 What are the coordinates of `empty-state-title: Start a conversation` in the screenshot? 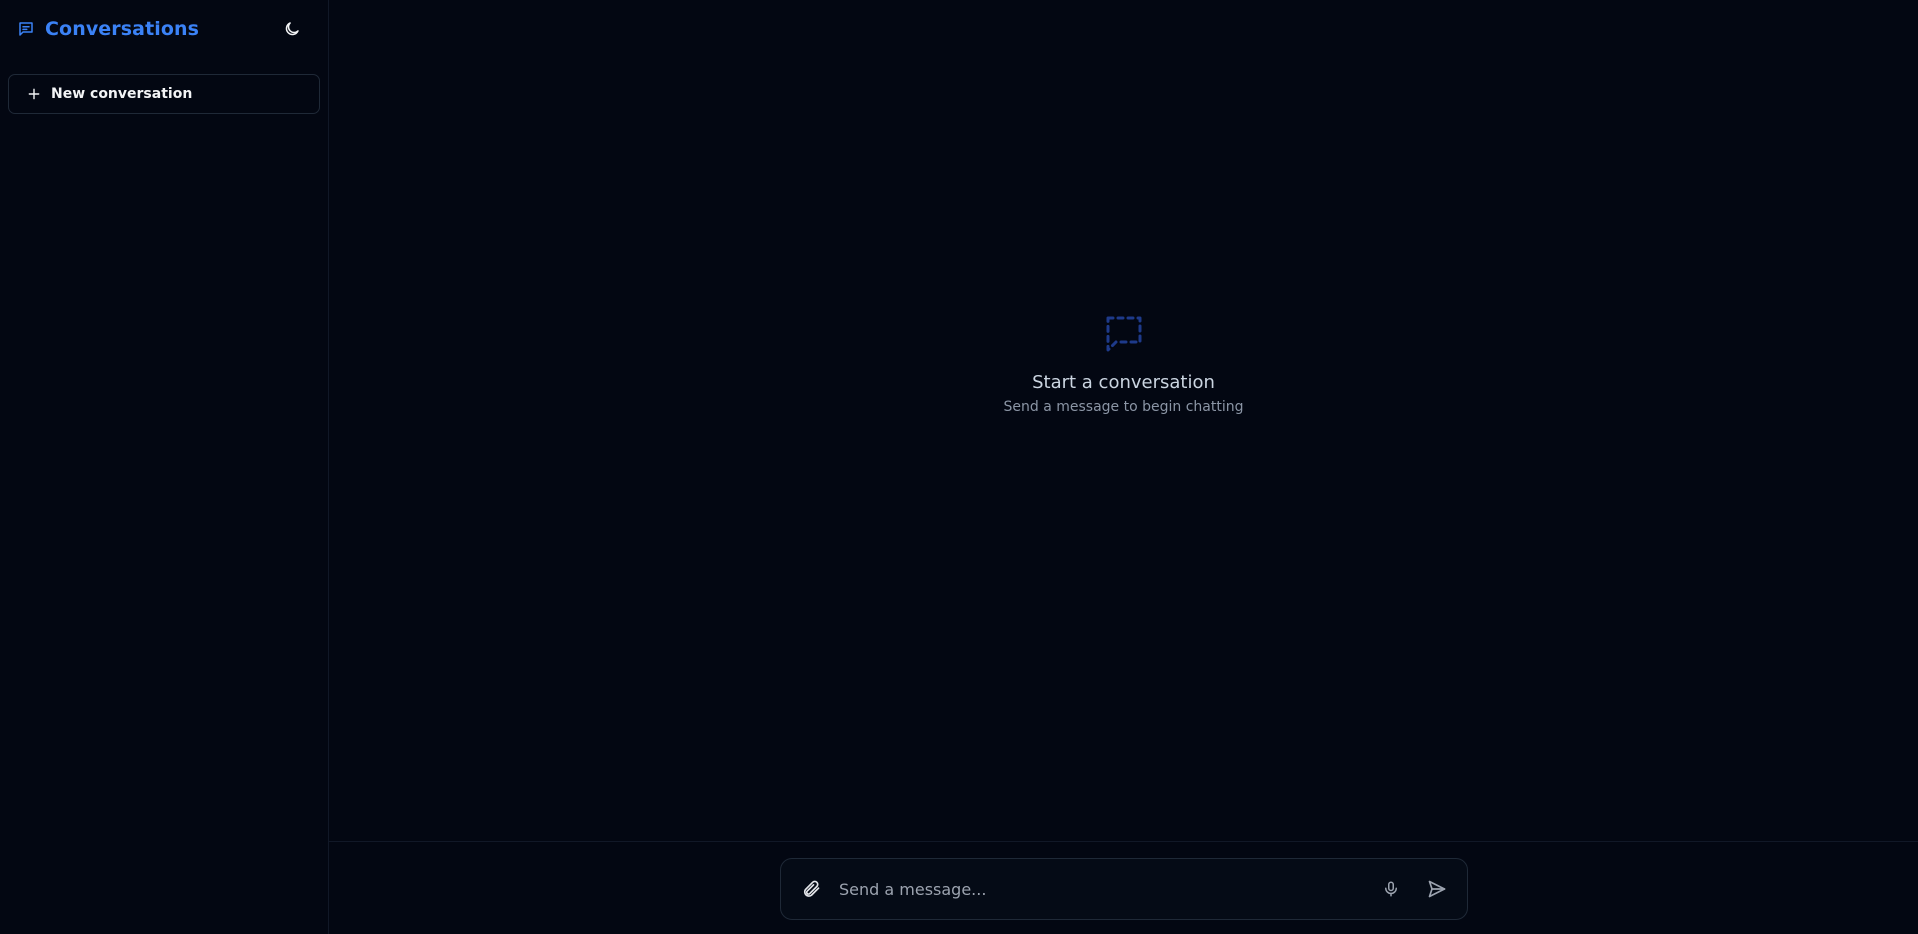 It's located at (1123, 382).